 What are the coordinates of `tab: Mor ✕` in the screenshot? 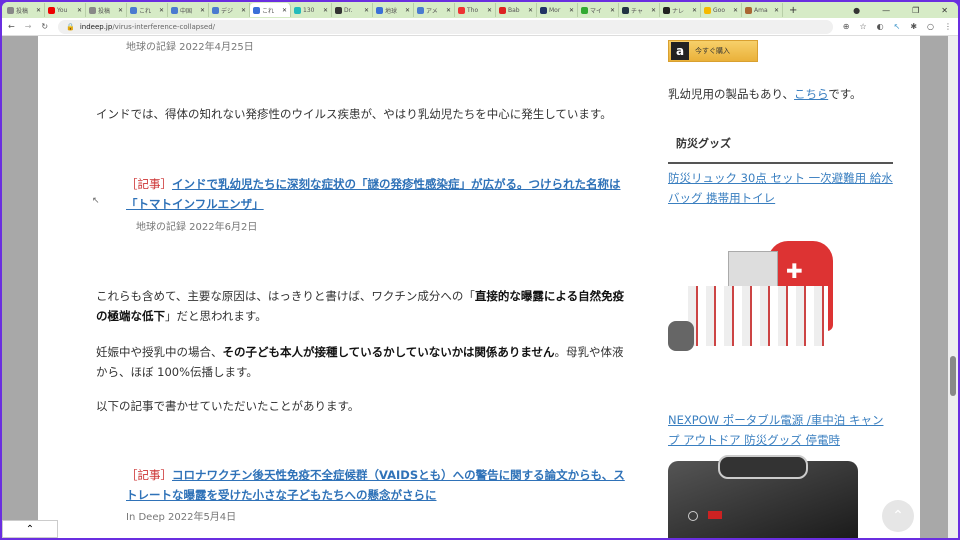 It's located at (557, 10).